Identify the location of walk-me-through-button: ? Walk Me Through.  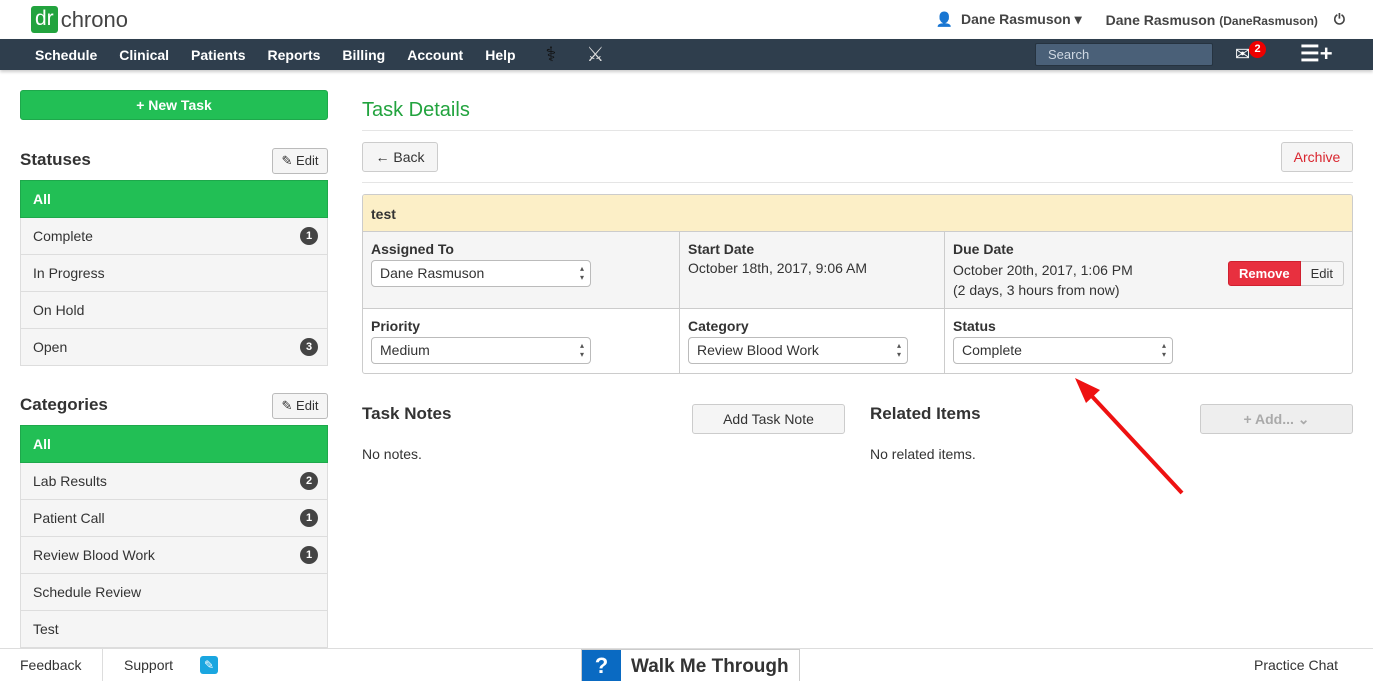
(690, 665).